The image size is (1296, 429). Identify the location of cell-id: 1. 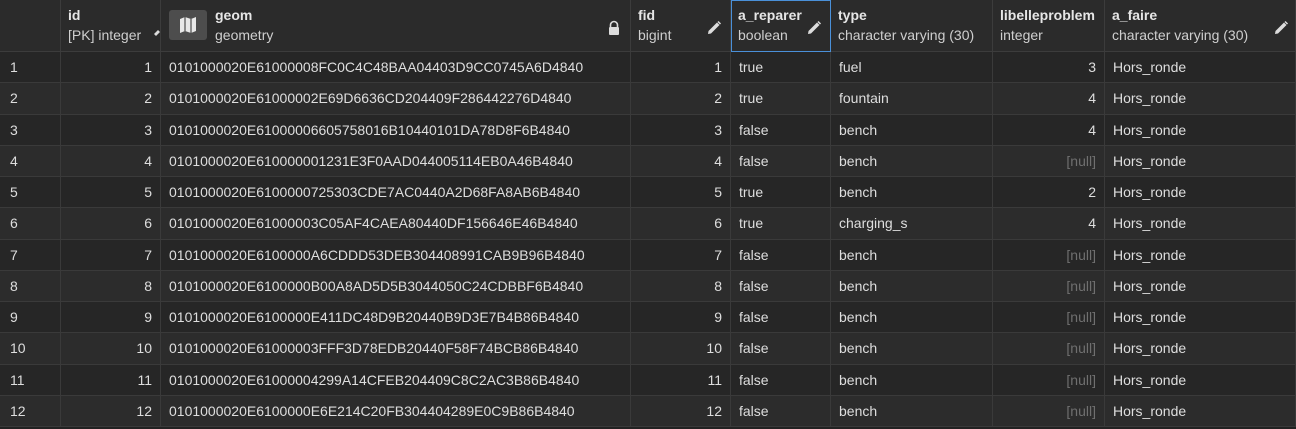
(111, 68).